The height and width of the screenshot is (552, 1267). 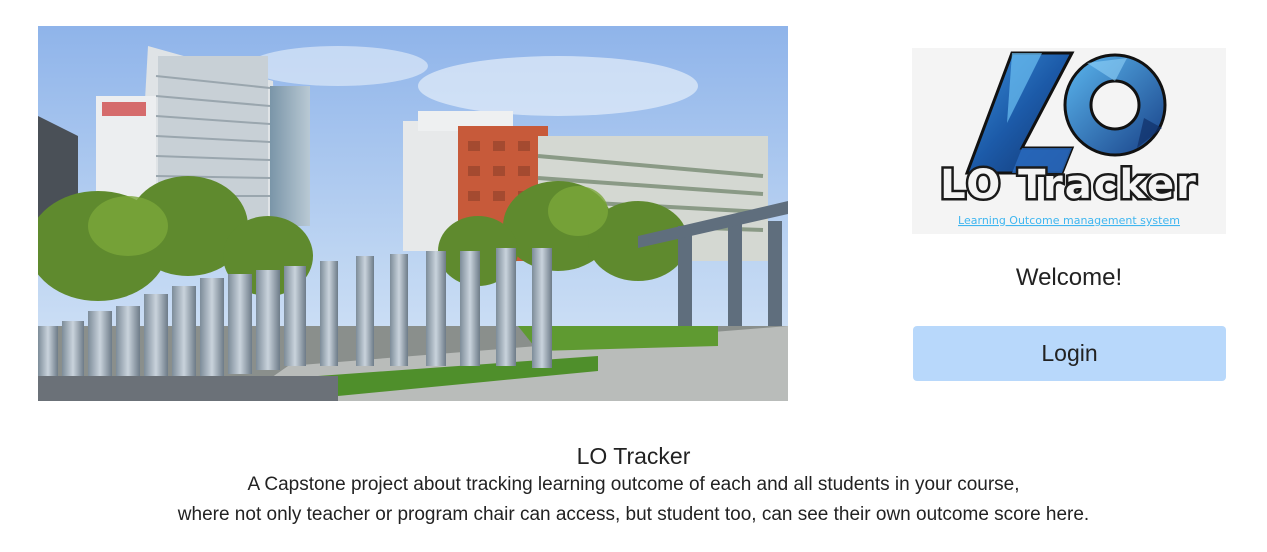 What do you see at coordinates (1069, 277) in the screenshot?
I see `welcome-text: Welcome!` at bounding box center [1069, 277].